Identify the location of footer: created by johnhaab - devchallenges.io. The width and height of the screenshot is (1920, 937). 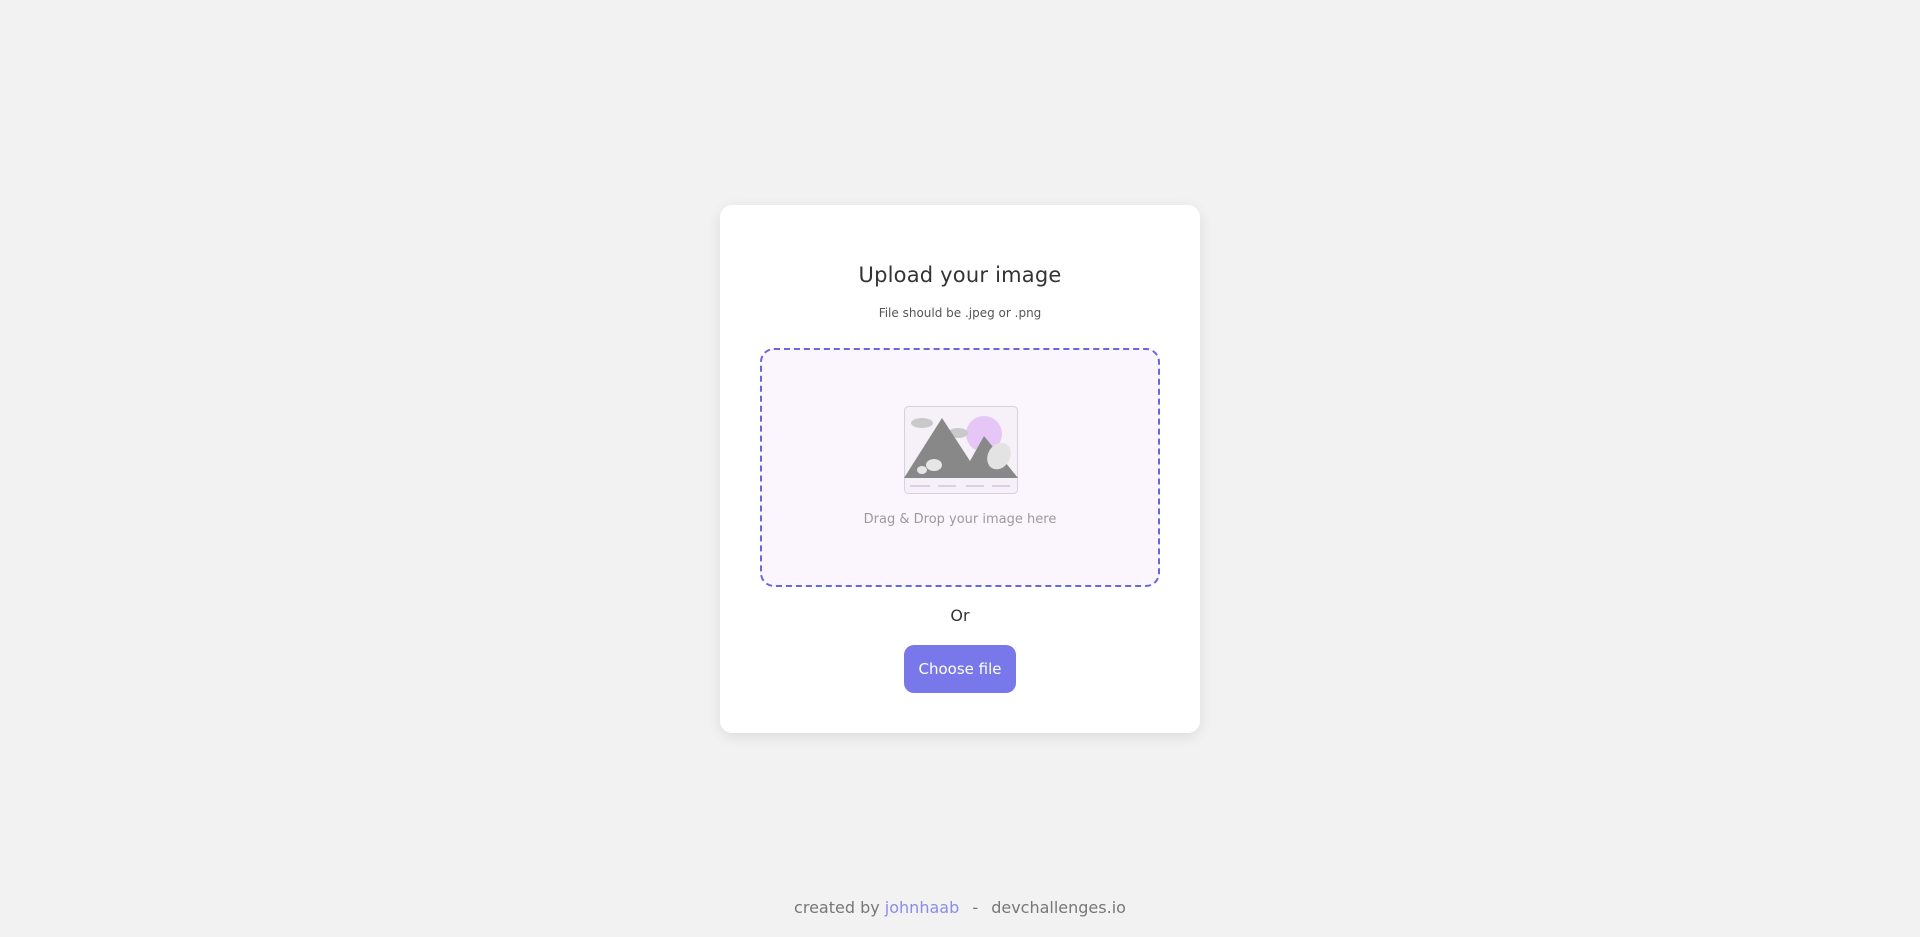
(960, 907).